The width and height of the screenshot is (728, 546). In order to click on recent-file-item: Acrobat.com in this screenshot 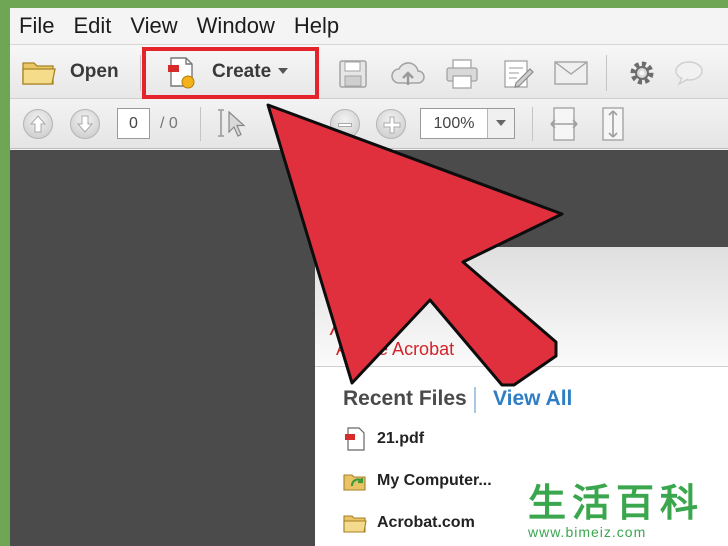, I will do `click(409, 523)`.